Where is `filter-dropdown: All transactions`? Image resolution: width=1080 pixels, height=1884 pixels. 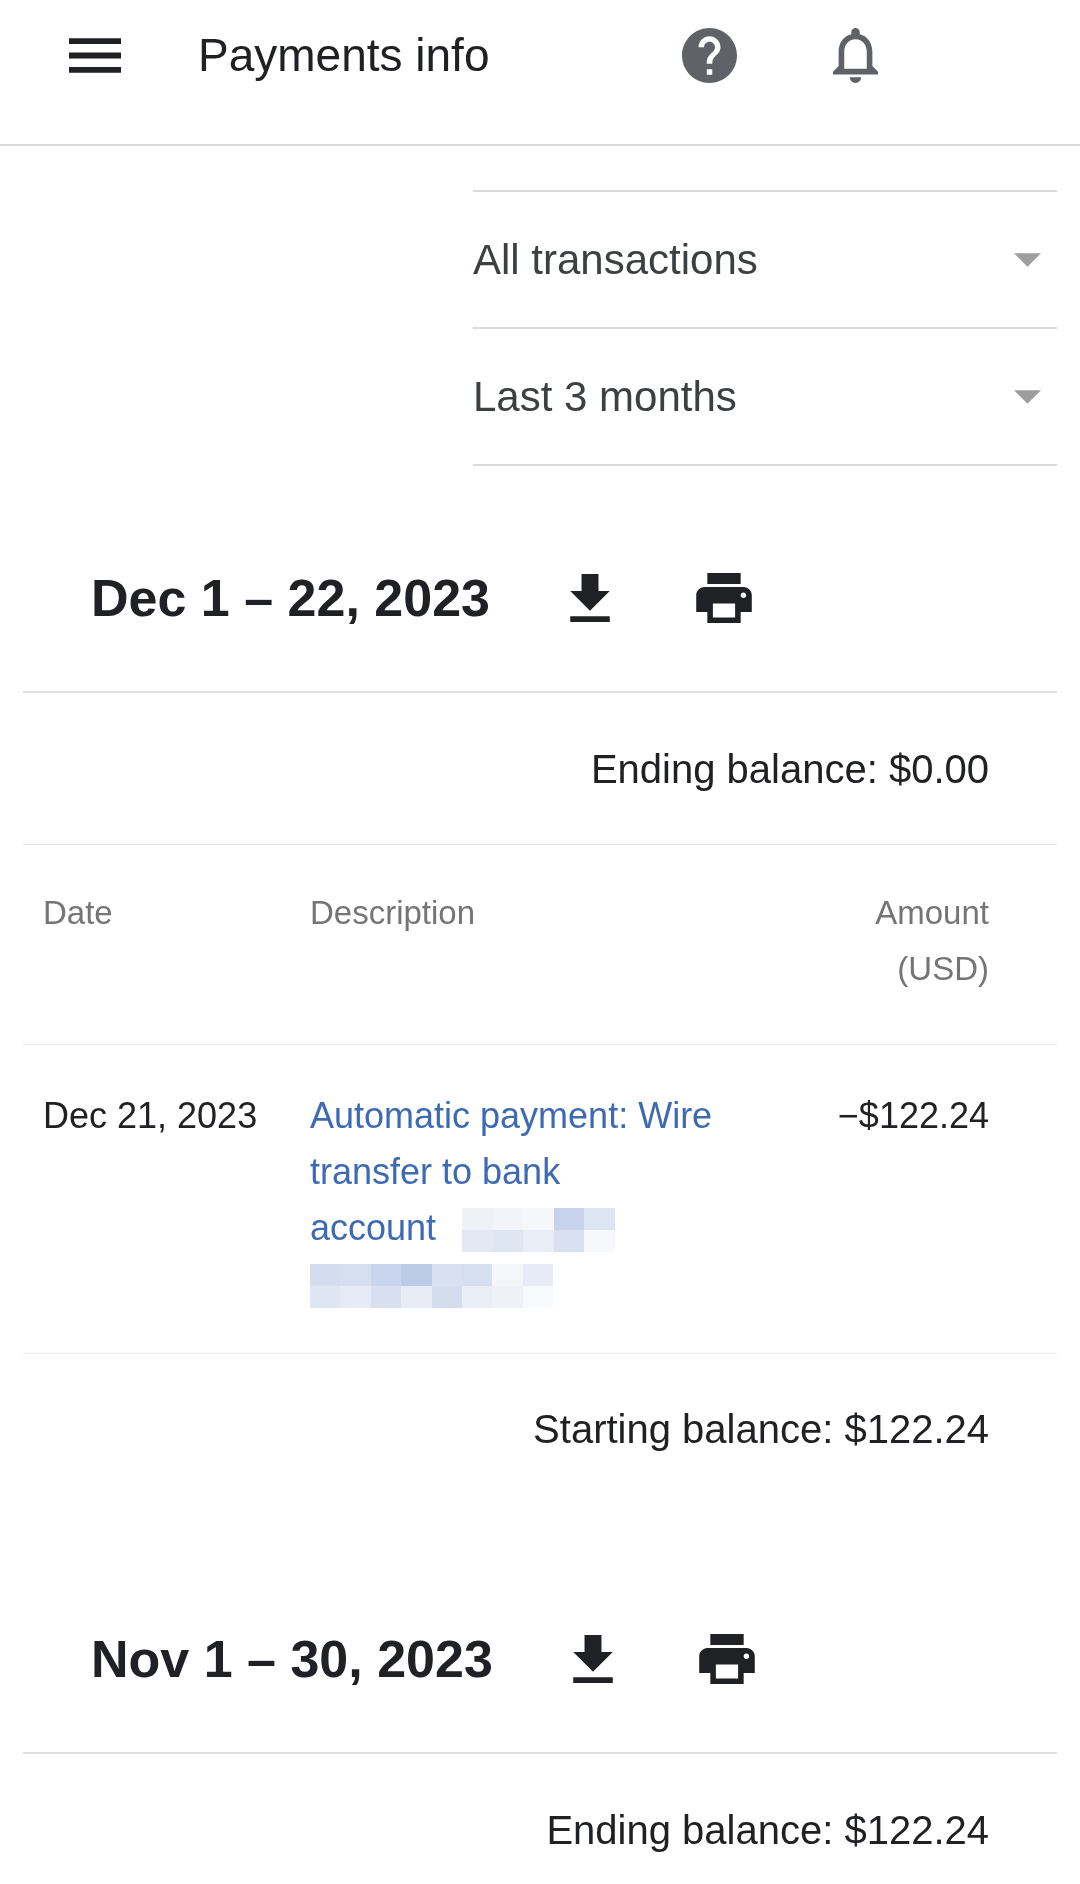
filter-dropdown: All transactions is located at coordinates (765, 258).